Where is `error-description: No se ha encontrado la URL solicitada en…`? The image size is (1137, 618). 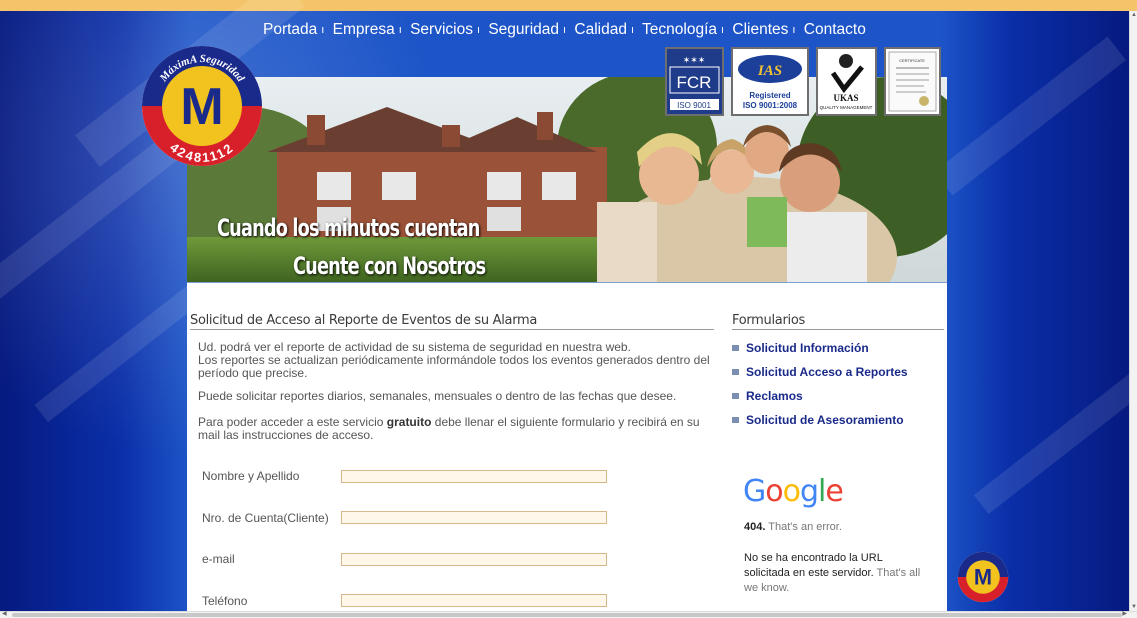
error-description: No se ha encontrado la URL solicitada en… is located at coordinates (832, 573).